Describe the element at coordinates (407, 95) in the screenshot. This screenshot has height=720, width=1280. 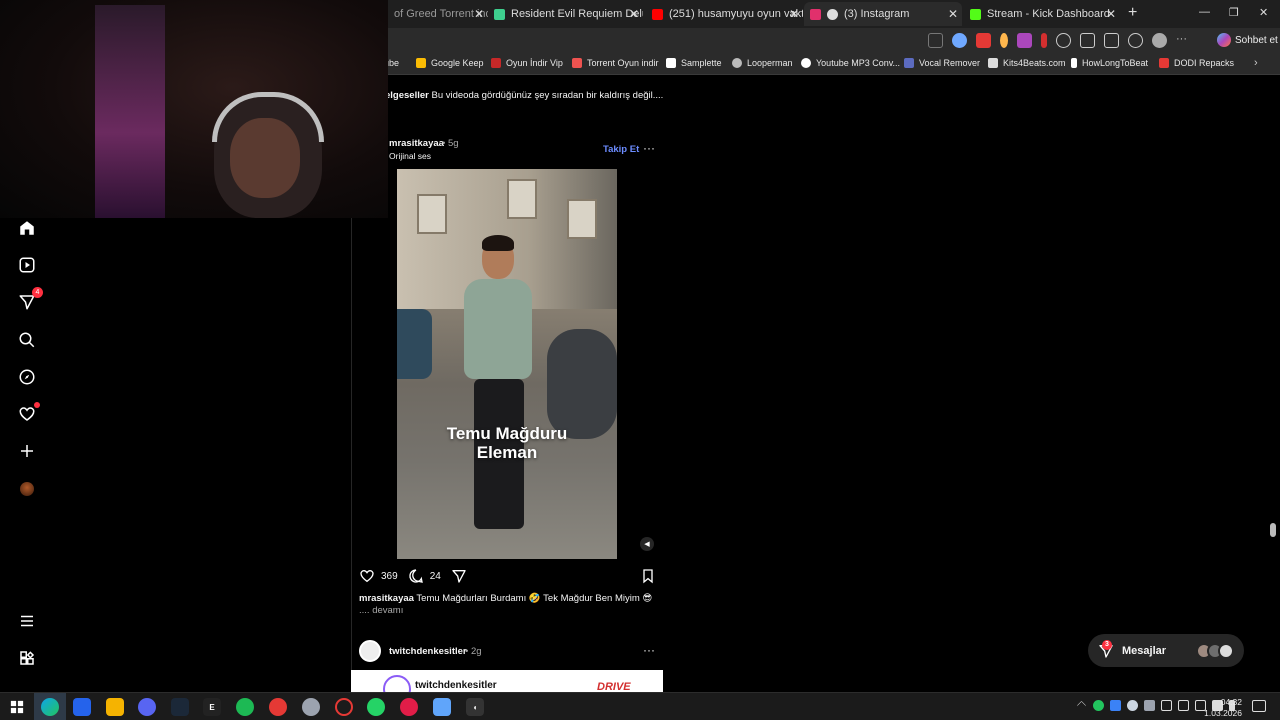
I see `caption-username: elgeseller` at that location.